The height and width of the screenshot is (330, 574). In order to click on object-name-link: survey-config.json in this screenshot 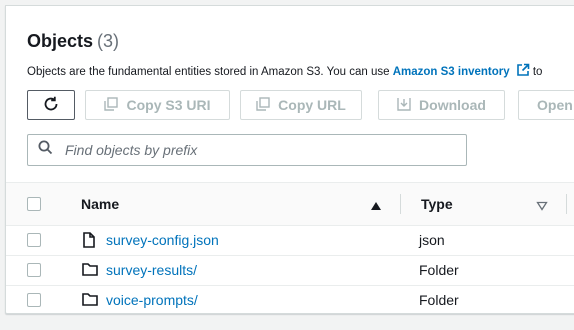, I will do `click(162, 240)`.